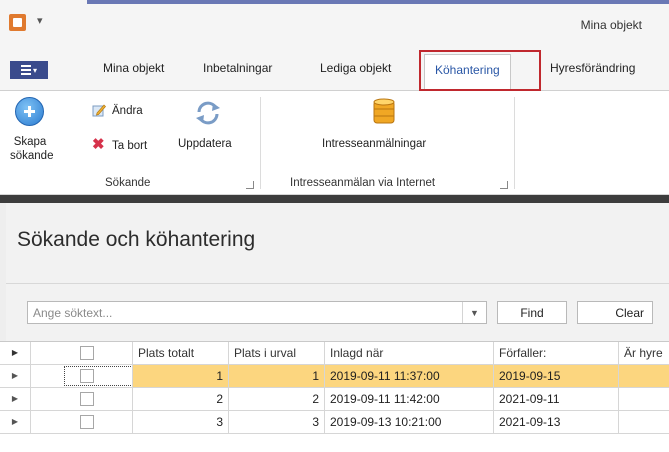 The image size is (669, 452). Describe the element at coordinates (480, 70) in the screenshot. I see `active-tab-highlight` at that location.